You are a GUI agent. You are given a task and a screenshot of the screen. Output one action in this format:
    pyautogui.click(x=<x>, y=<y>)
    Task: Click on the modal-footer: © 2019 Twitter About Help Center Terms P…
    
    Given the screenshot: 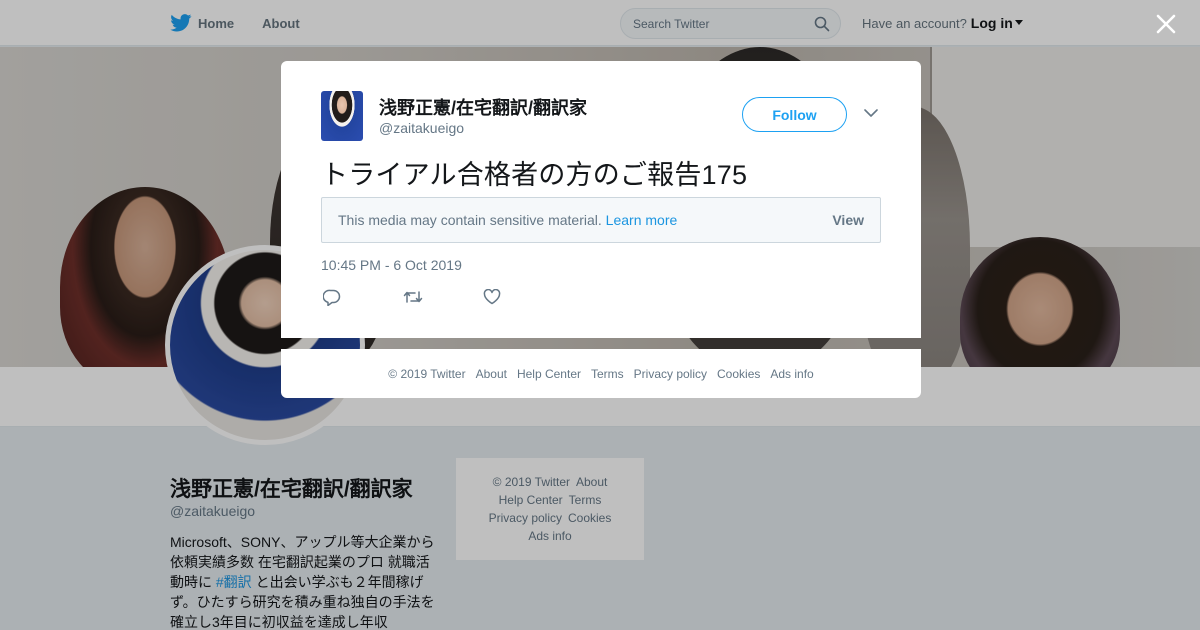 What is the action you would take?
    pyautogui.click(x=601, y=373)
    